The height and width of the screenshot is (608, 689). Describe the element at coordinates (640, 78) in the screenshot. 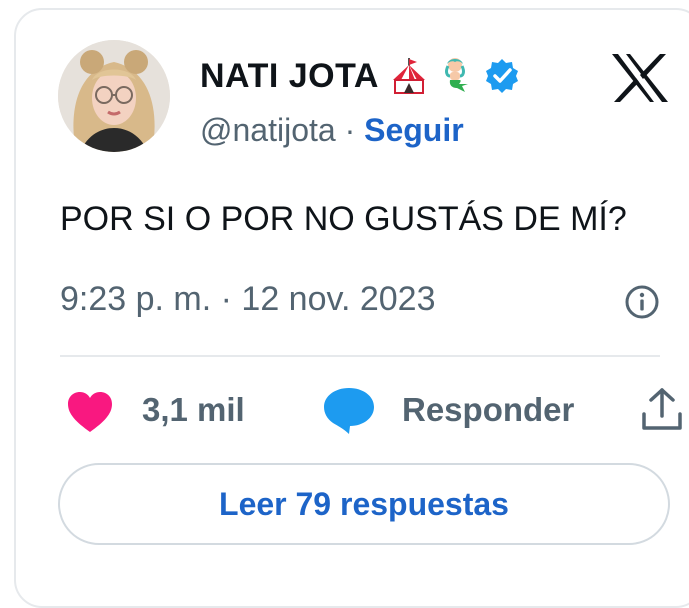

I see `x-logo-icon` at that location.